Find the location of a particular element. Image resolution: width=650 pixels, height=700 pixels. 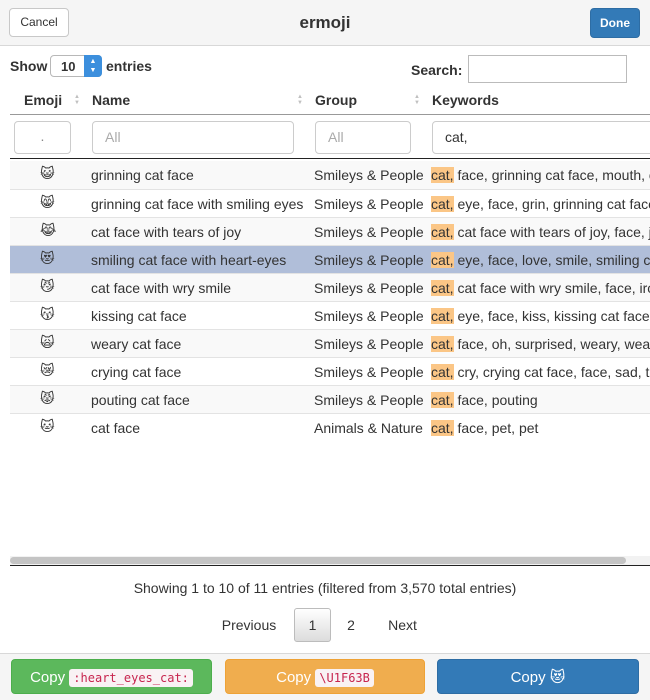

keyword-text: face, pet, pet is located at coordinates (496, 428).